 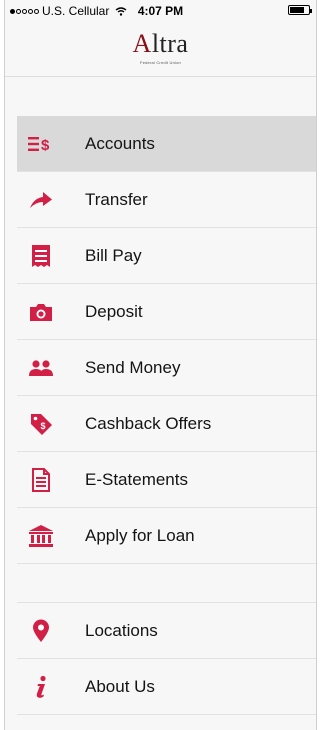 What do you see at coordinates (41, 368) in the screenshot?
I see `people-icon` at bounding box center [41, 368].